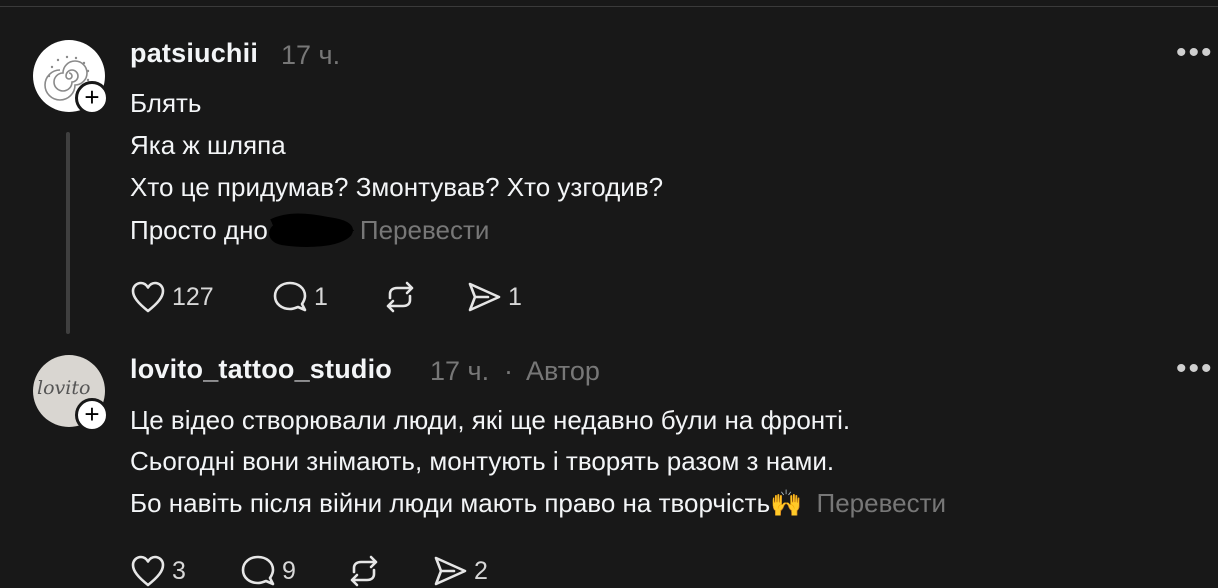 The width and height of the screenshot is (1218, 588). I want to click on post-text-line: Блять, so click(166, 103).